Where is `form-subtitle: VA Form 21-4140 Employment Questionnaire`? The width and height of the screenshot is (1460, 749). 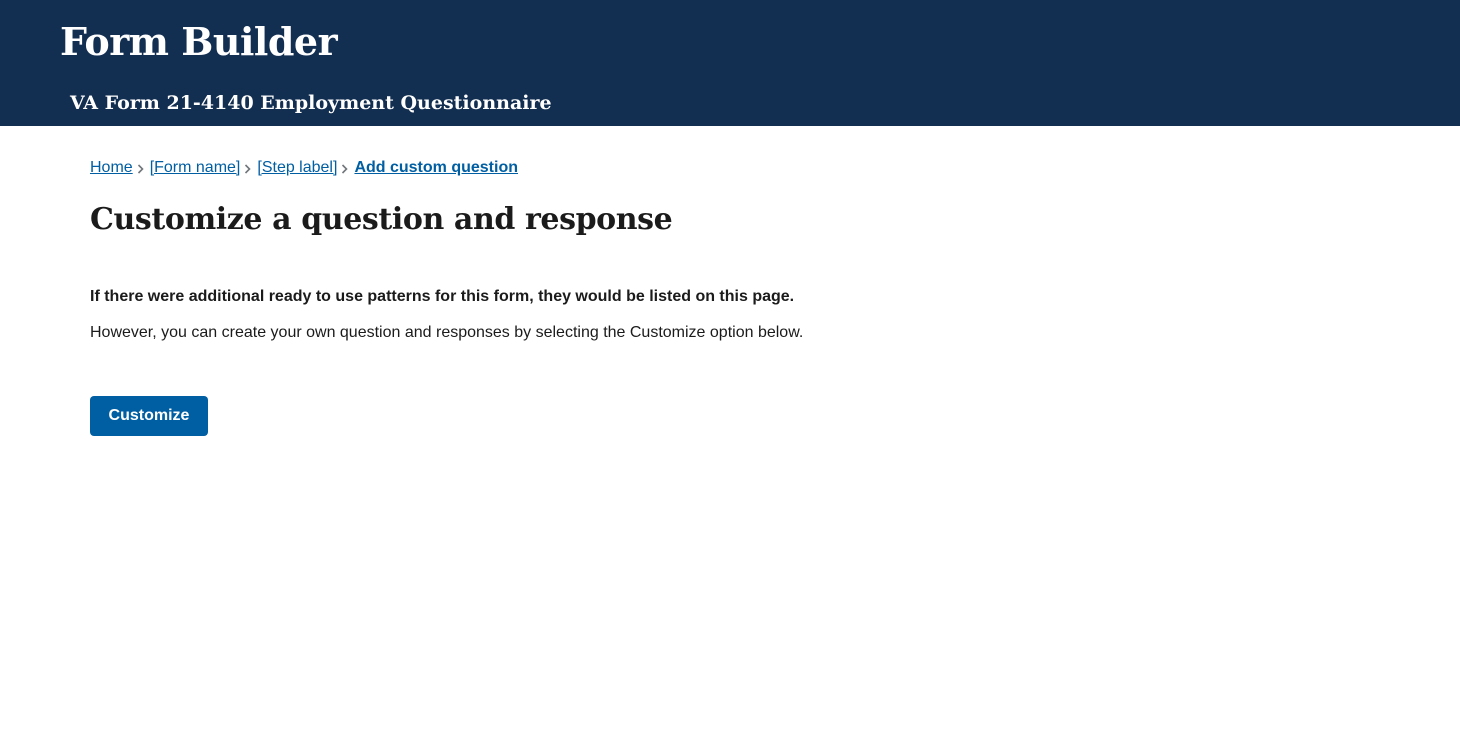
form-subtitle: VA Form 21-4140 Employment Questionnaire is located at coordinates (311, 103).